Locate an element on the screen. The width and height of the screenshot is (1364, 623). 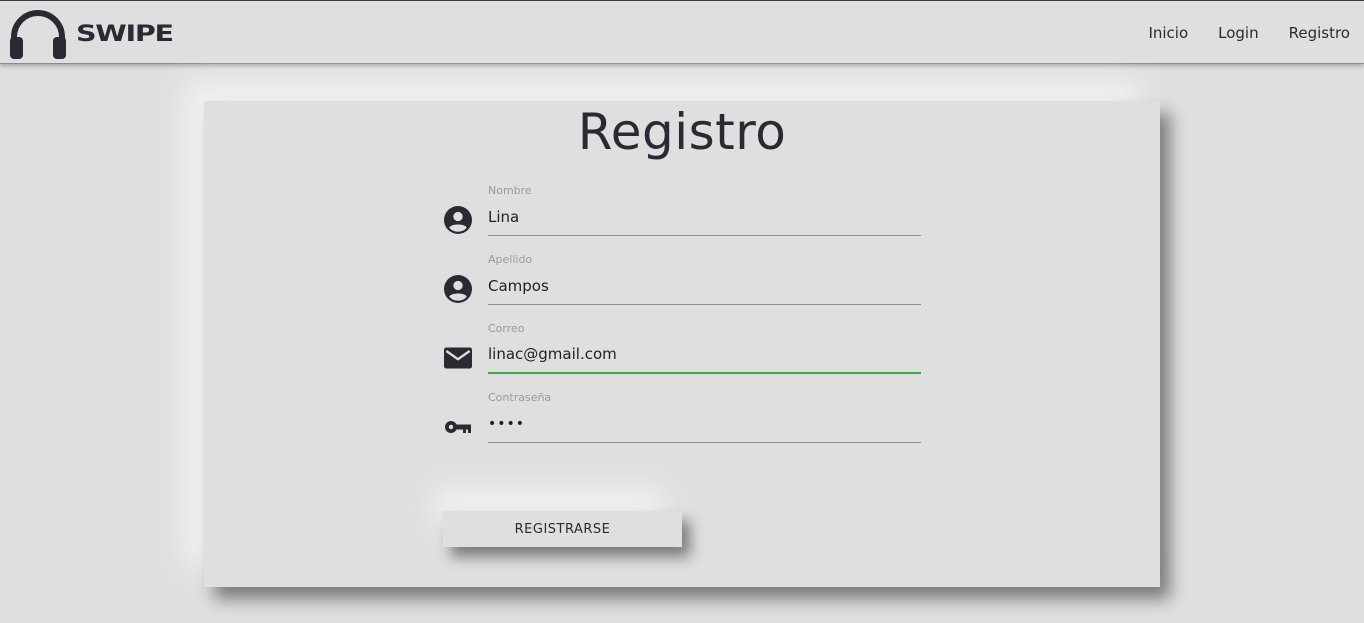
nav-links: Inicio Login Registro is located at coordinates (1234, 33).